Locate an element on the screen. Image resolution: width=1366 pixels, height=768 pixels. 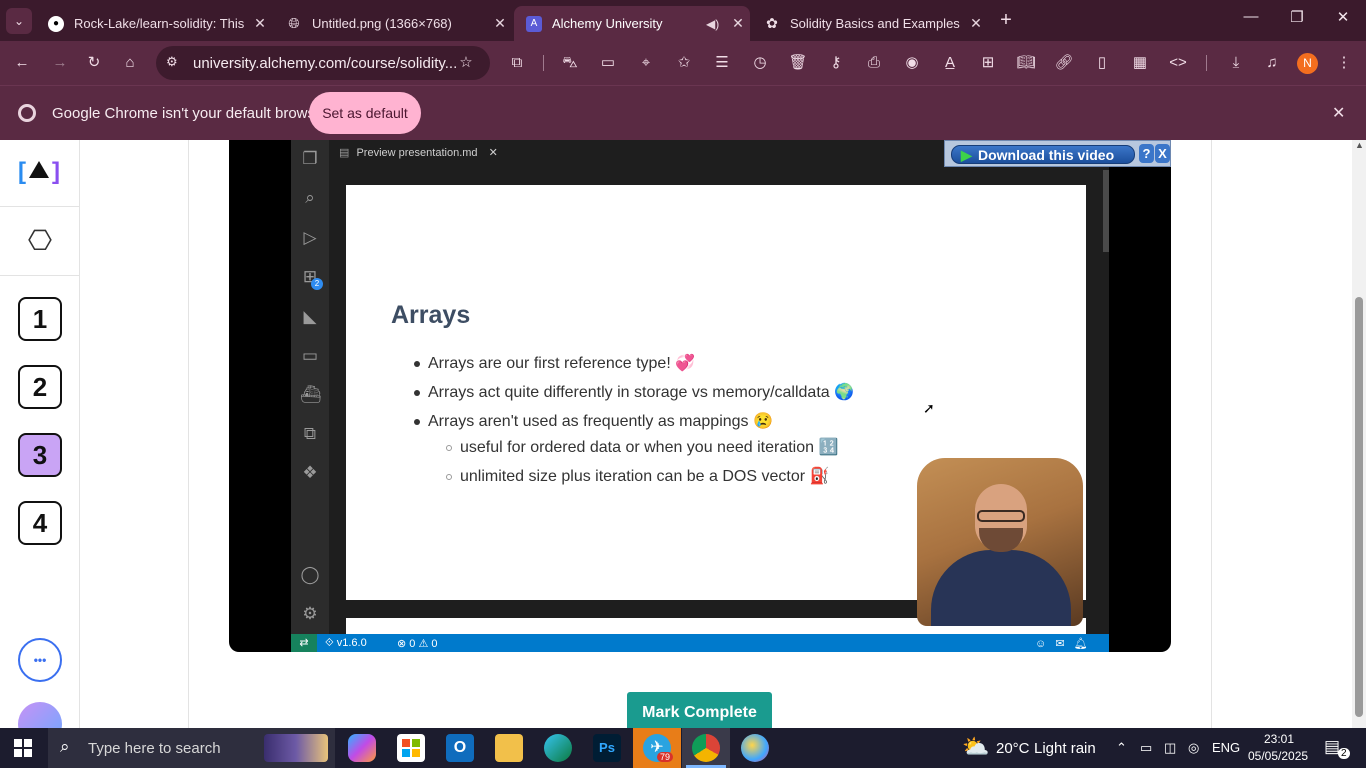
link-icon: 🔗︎ is located at coordinates (1064, 63).